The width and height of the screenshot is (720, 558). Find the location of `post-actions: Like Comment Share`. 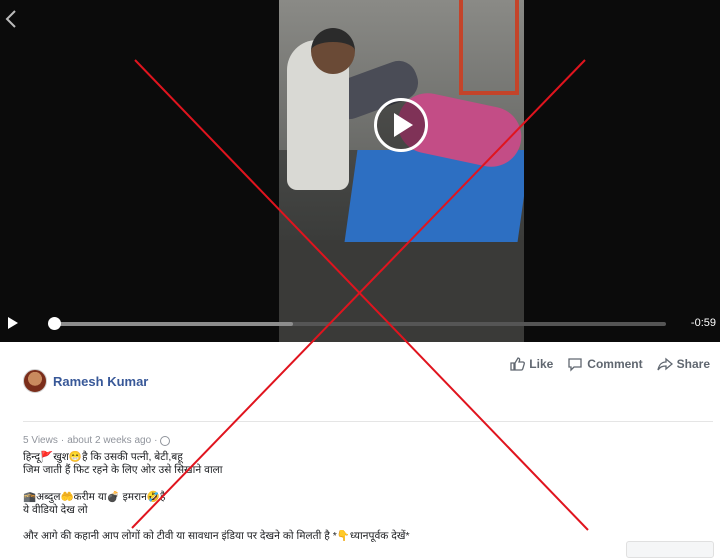

post-actions: Like Comment Share is located at coordinates (609, 364).